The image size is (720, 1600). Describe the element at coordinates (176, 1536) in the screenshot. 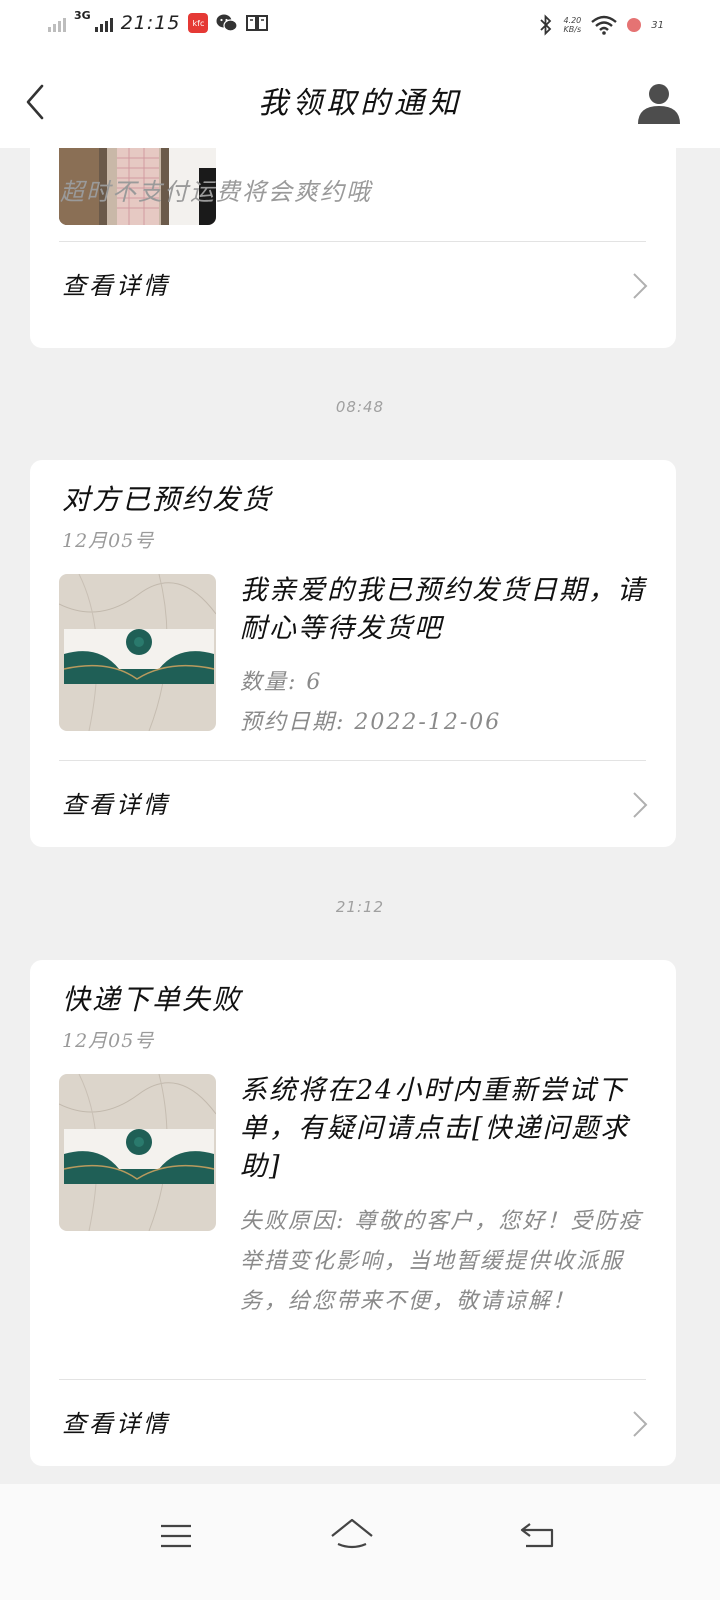

I see `menu-icon` at that location.